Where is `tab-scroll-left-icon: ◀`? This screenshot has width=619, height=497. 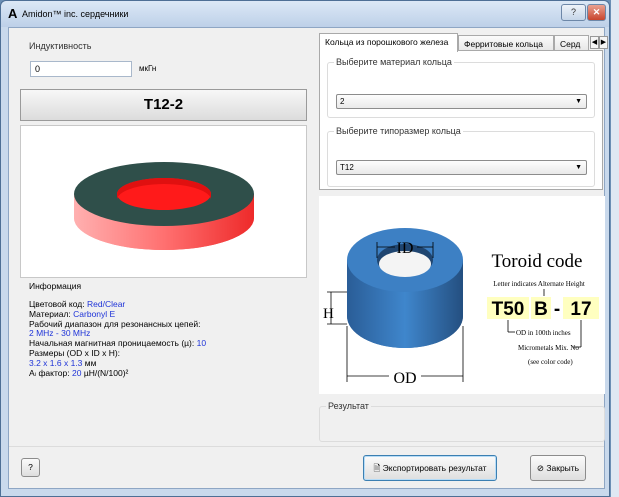 tab-scroll-left-icon: ◀ is located at coordinates (594, 42).